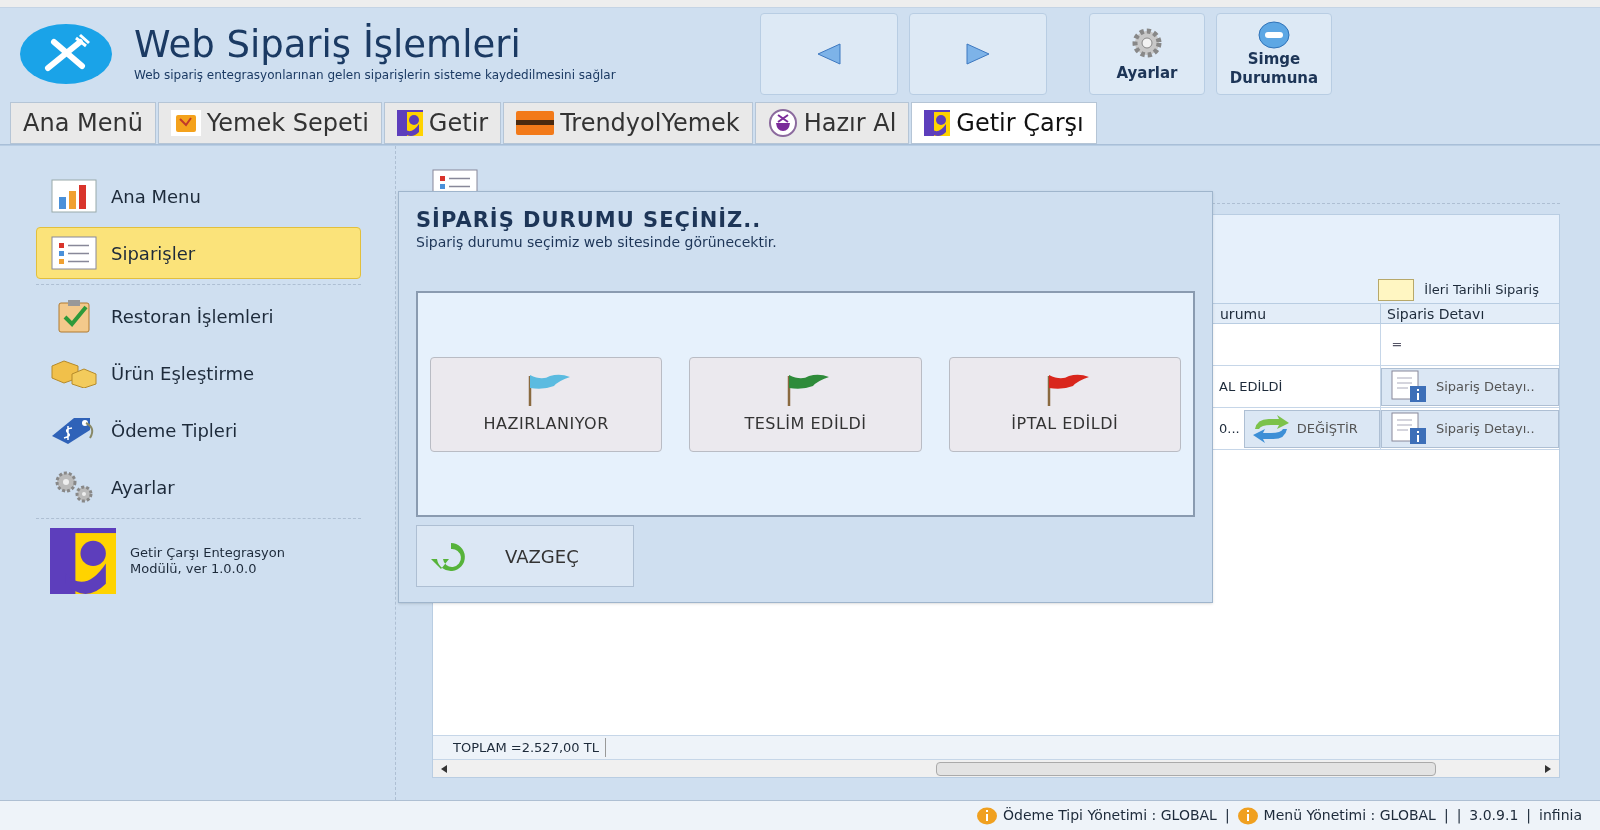 Image resolution: width=1600 pixels, height=830 pixels. Describe the element at coordinates (185, 123) in the screenshot. I see `box-icon` at that location.